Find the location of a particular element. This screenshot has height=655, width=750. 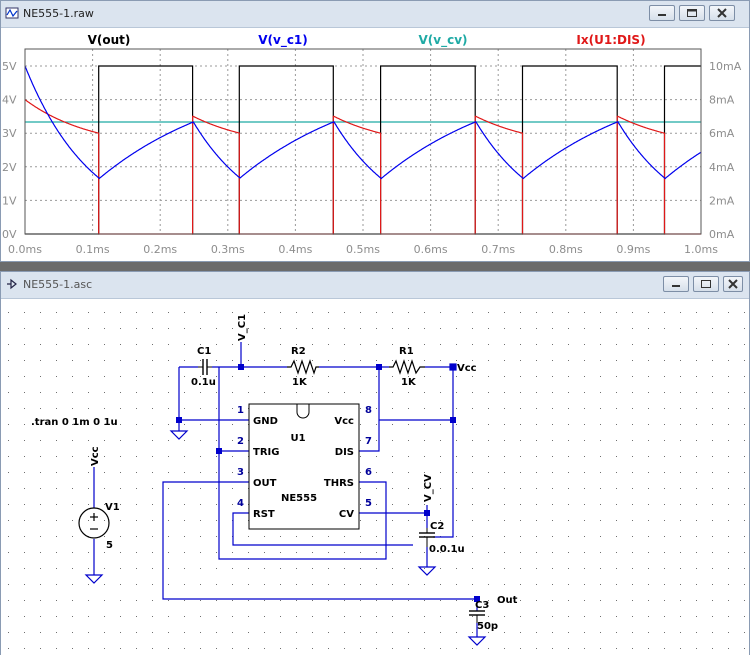

x-axis-tick-label: 0.7ms is located at coordinates (498, 249).